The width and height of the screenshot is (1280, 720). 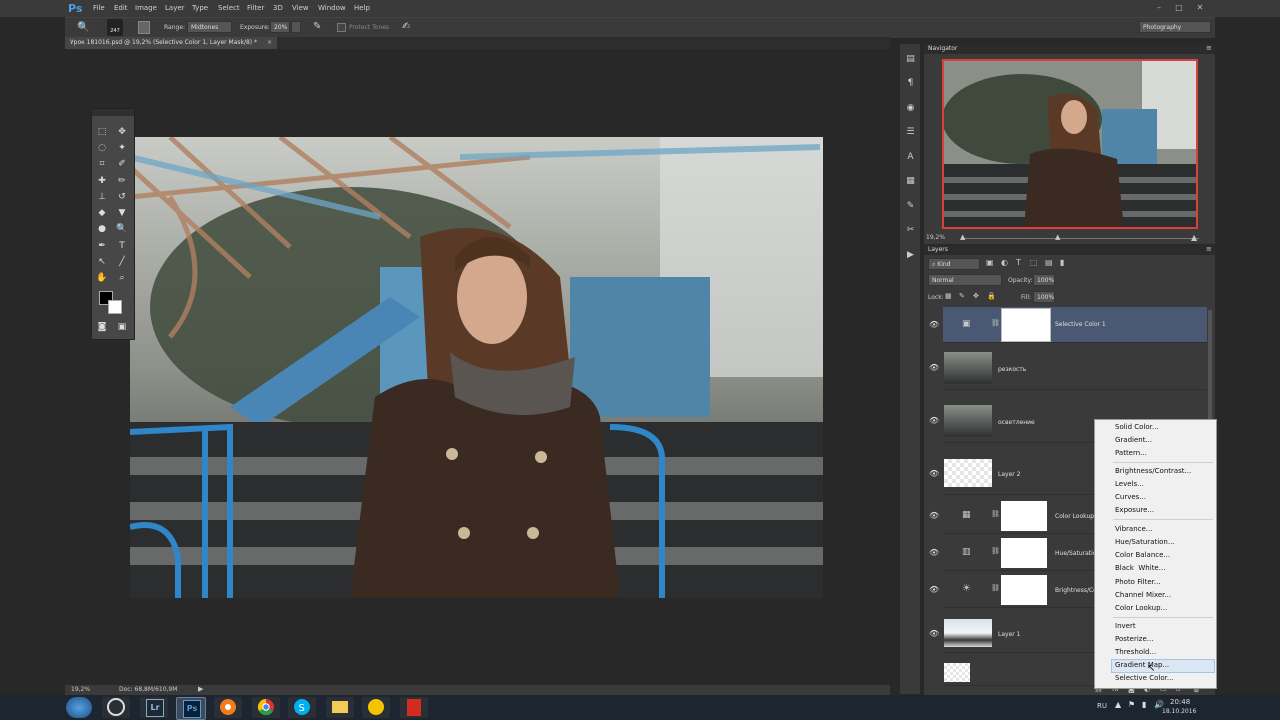 What do you see at coordinates (1210, 365) in the screenshot?
I see `layers-scrollbar` at bounding box center [1210, 365].